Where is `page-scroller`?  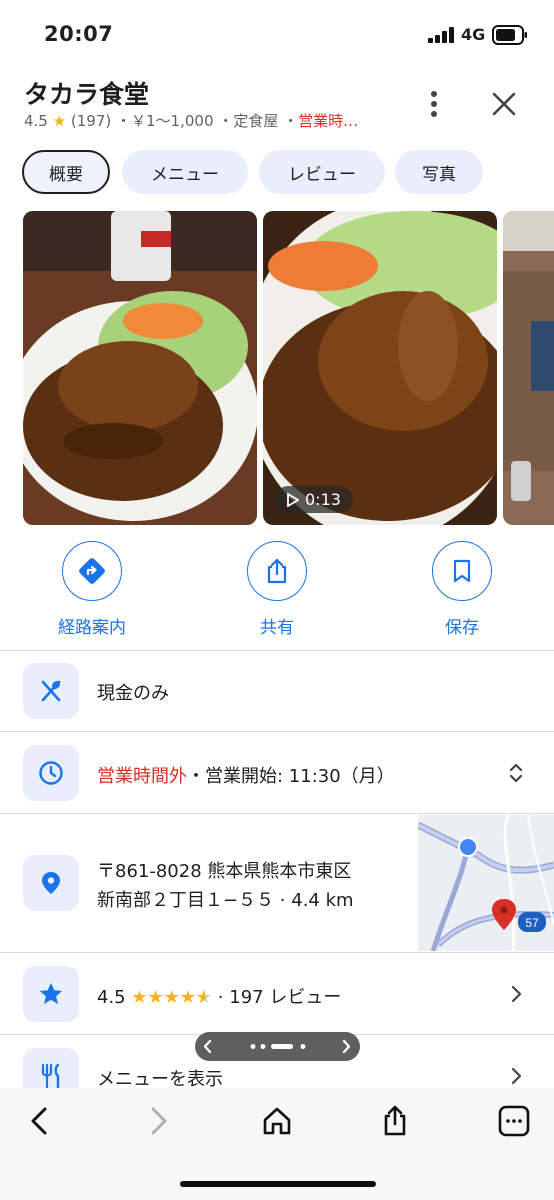
page-scroller is located at coordinates (277, 1046).